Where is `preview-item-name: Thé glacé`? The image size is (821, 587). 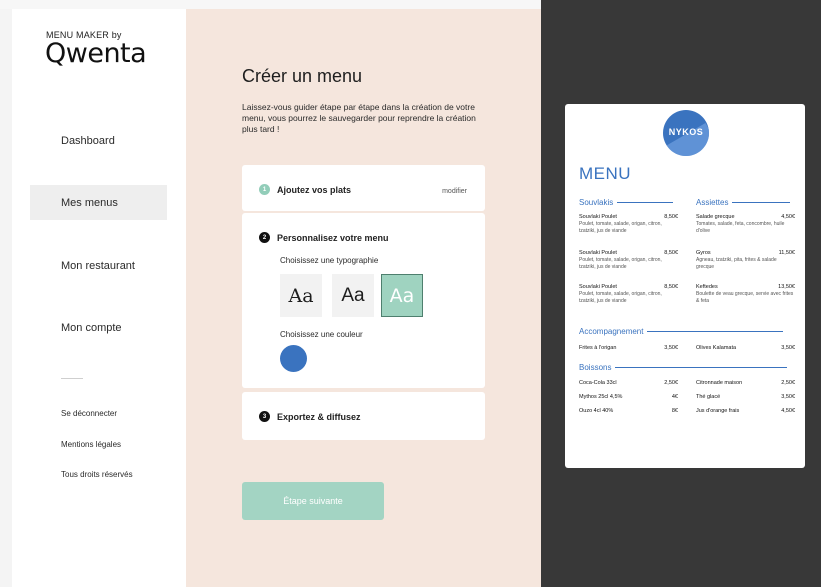
preview-item-name: Thé glacé is located at coordinates (708, 397).